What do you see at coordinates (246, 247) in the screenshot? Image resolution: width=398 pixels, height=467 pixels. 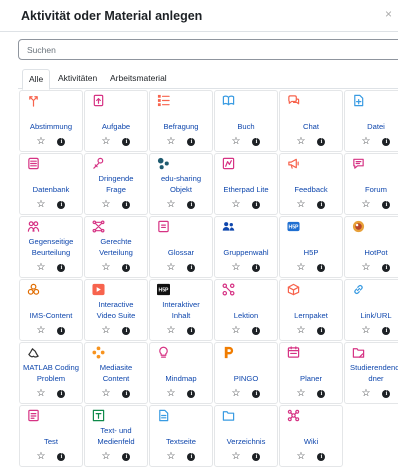 I see `module-card: Gruppenwahl ☆ i` at bounding box center [246, 247].